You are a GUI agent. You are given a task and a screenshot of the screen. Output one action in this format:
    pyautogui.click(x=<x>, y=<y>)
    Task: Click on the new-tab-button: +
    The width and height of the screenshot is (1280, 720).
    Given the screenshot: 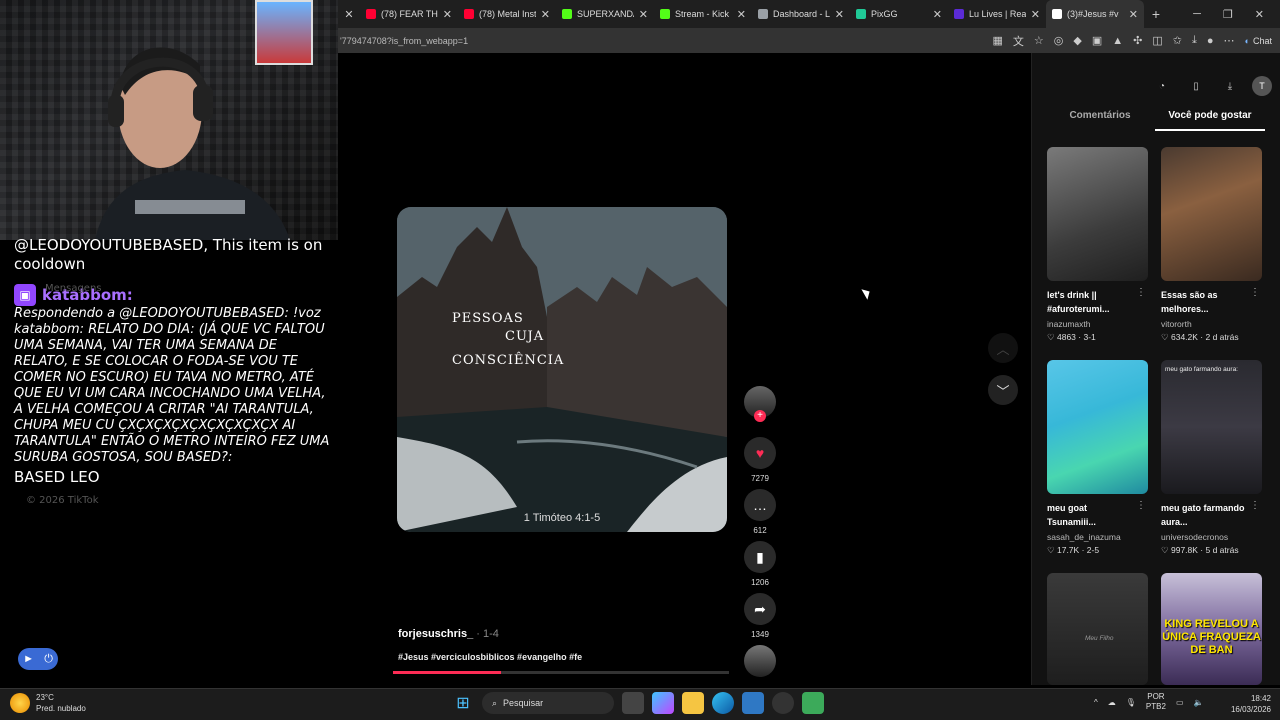 What is the action you would take?
    pyautogui.click(x=1156, y=14)
    